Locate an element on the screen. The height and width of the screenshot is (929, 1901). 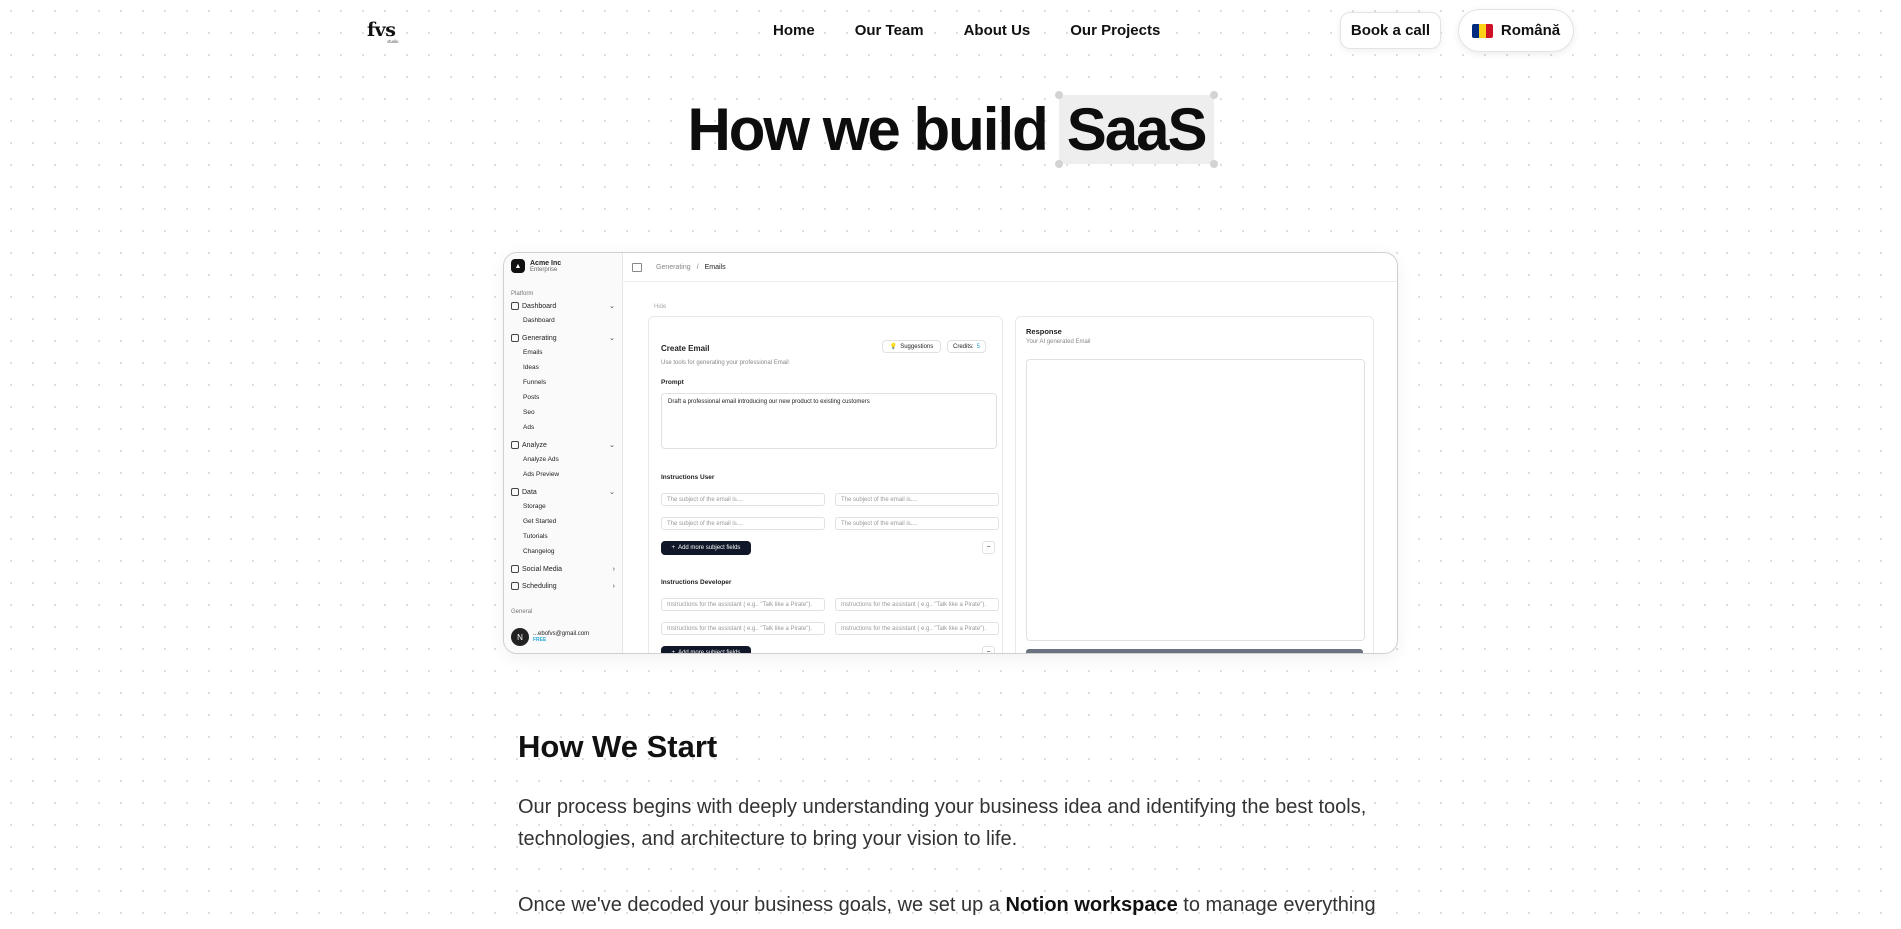
language-switcher-button: Română is located at coordinates (1516, 30).